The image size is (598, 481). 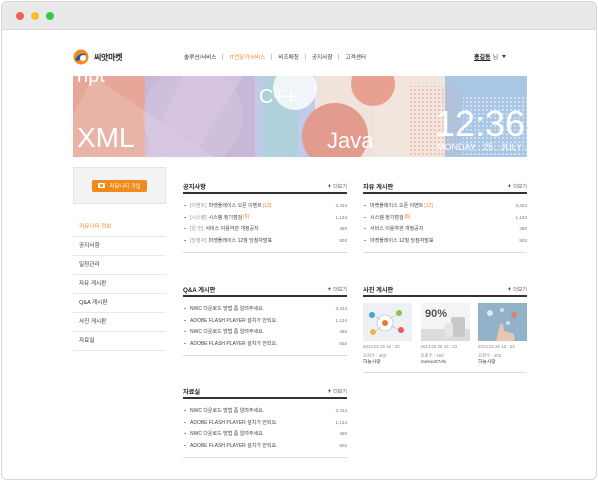 What do you see at coordinates (504, 56) in the screenshot?
I see `chevron-down-icon` at bounding box center [504, 56].